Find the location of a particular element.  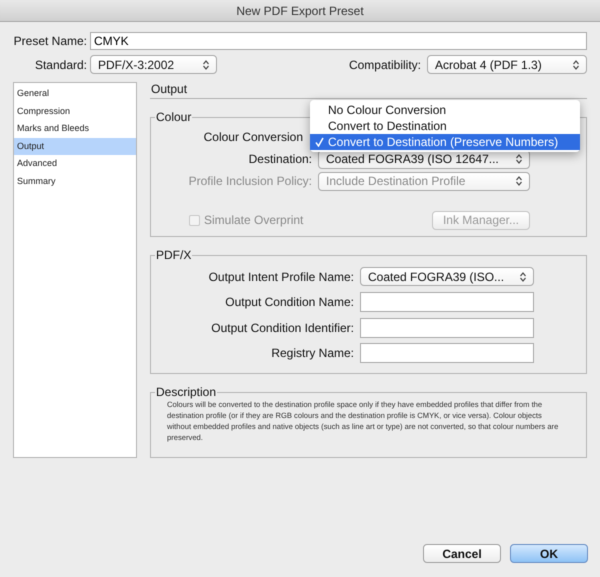

group-title: Description is located at coordinates (186, 392).